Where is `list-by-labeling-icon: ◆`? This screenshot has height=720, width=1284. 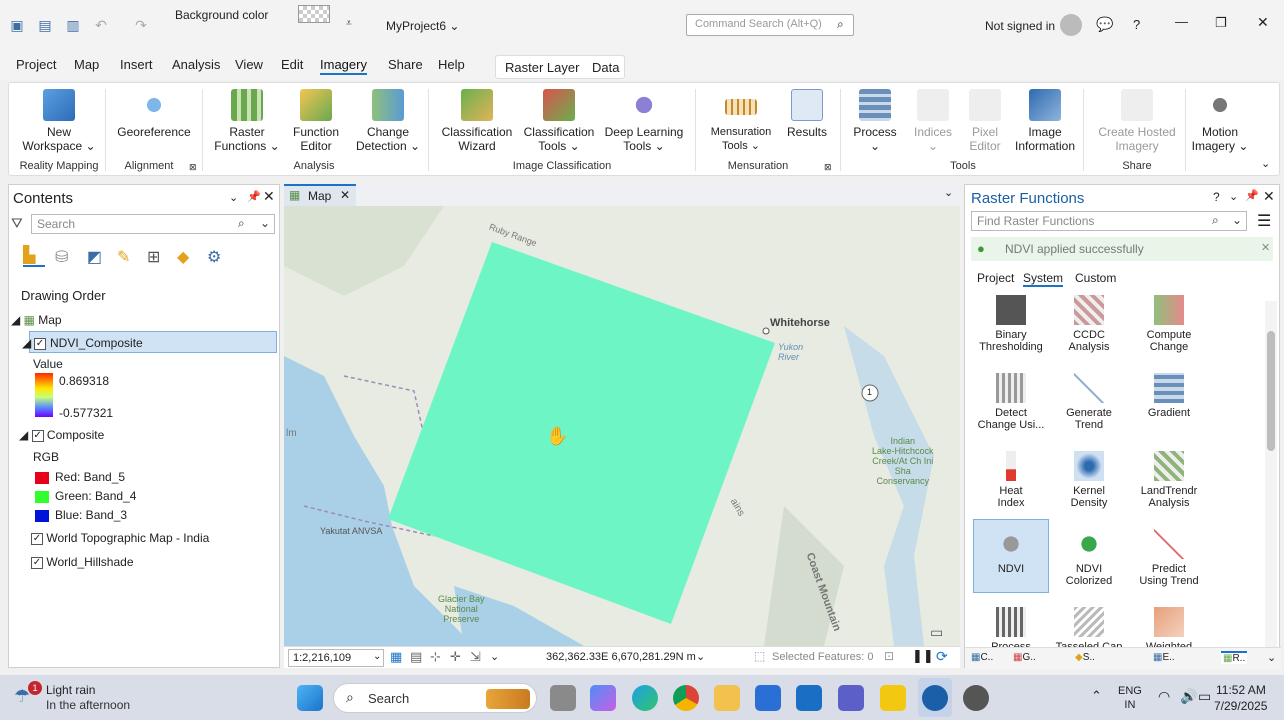
list-by-labeling-icon: ◆ is located at coordinates (183, 257).